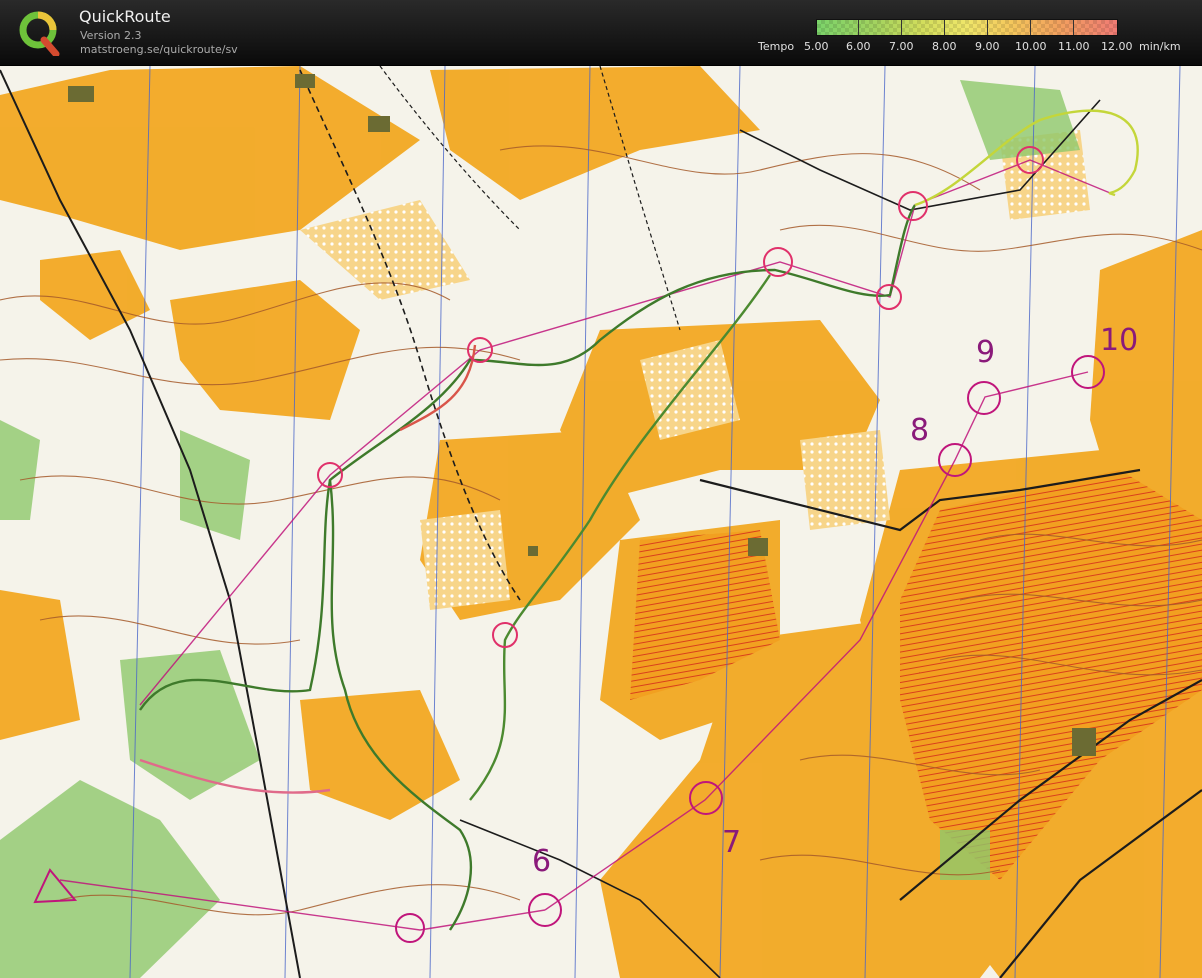  What do you see at coordinates (987, 46) in the screenshot?
I see `tempo-tick-label: 9.00` at bounding box center [987, 46].